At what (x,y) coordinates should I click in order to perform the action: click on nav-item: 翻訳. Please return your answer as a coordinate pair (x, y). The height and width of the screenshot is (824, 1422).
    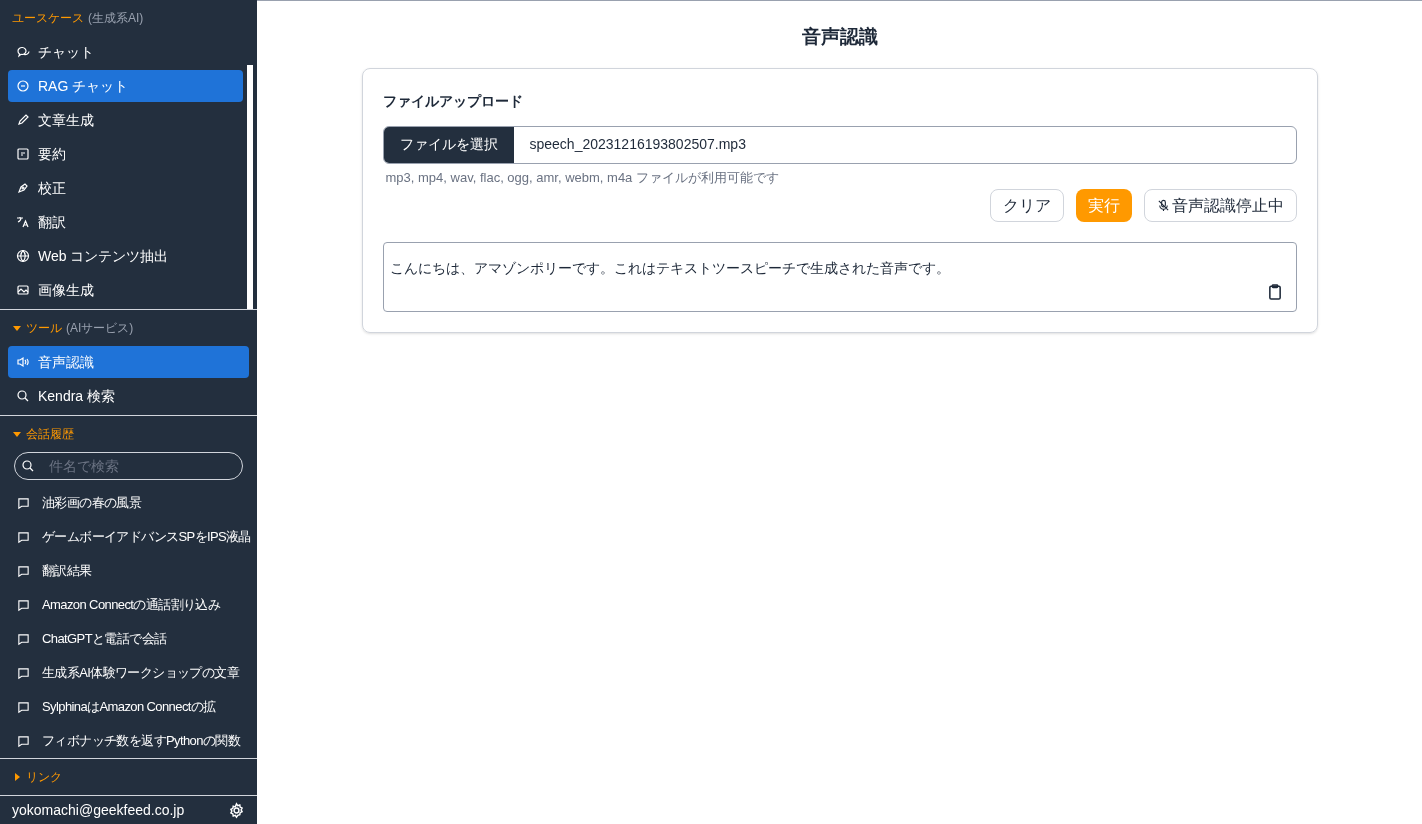
    Looking at the image, I should click on (125, 222).